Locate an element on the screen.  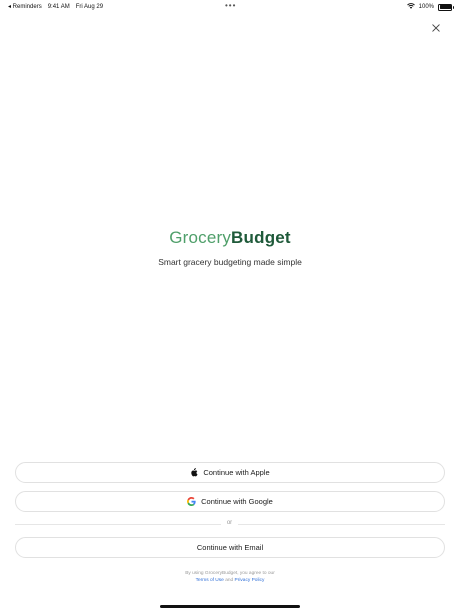
multitask-dots: ••• is located at coordinates (230, 5).